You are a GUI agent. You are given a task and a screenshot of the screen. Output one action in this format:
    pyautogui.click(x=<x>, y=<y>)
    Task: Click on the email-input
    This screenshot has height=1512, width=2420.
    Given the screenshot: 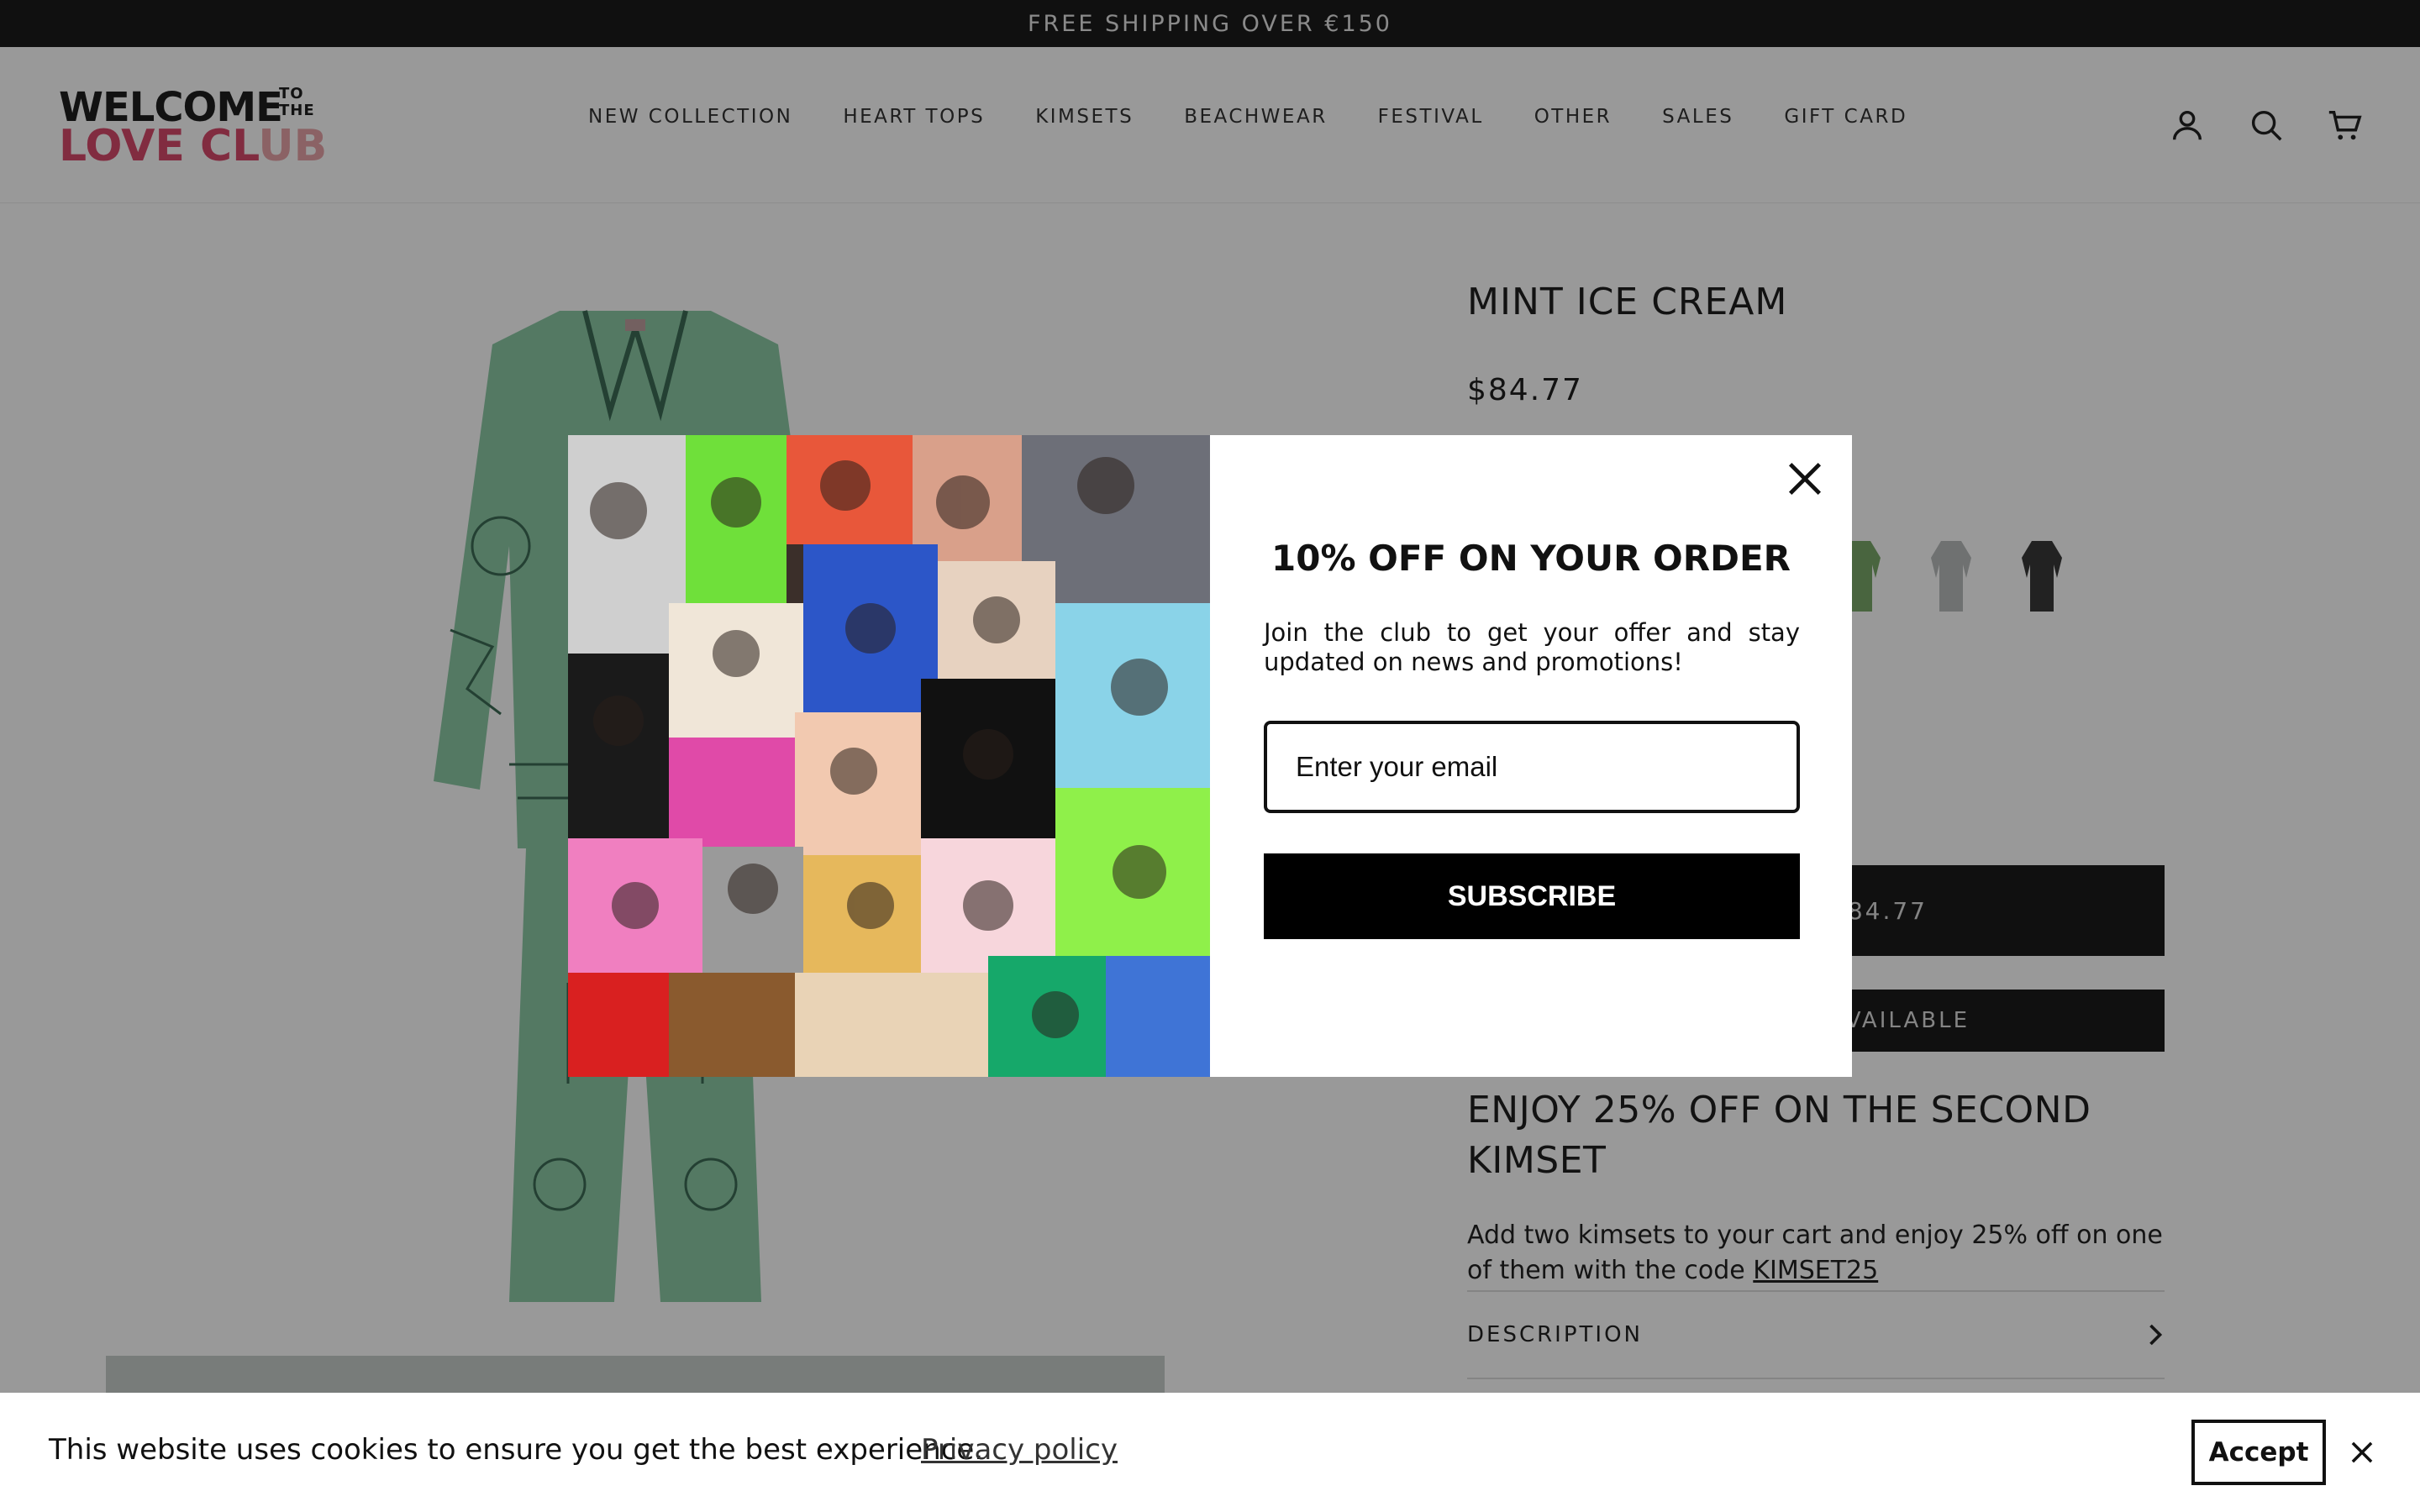 What is the action you would take?
    pyautogui.click(x=1532, y=767)
    